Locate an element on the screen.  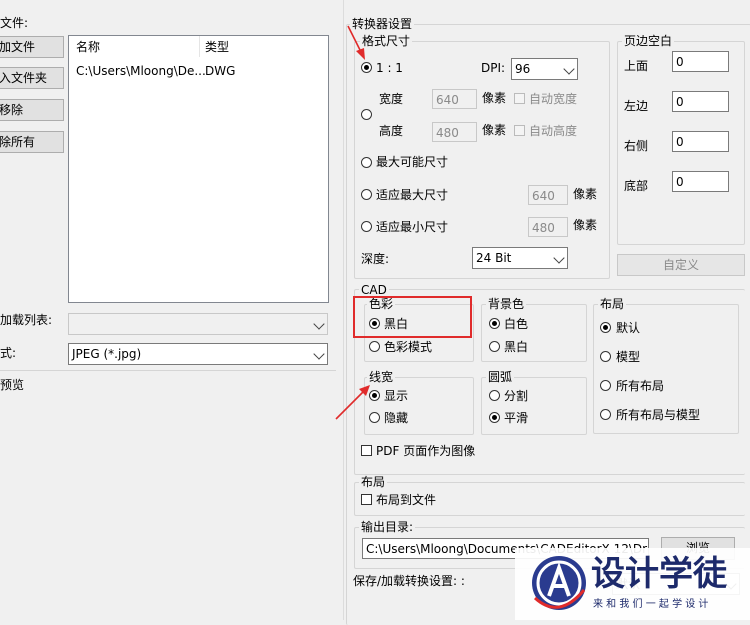
watermark: 设计学徒 来 和 我 们 一 起 学 设 计 is located at coordinates (632, 584).